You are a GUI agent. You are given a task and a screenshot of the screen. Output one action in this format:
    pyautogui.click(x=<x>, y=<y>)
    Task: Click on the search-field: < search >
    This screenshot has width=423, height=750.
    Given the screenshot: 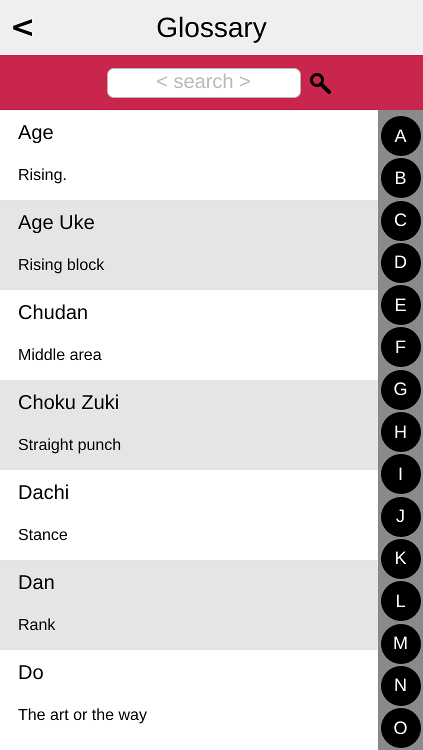 What is the action you would take?
    pyautogui.click(x=203, y=83)
    